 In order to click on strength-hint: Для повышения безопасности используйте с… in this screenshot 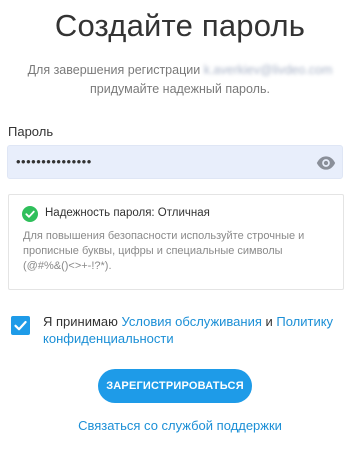, I will do `click(164, 251)`.